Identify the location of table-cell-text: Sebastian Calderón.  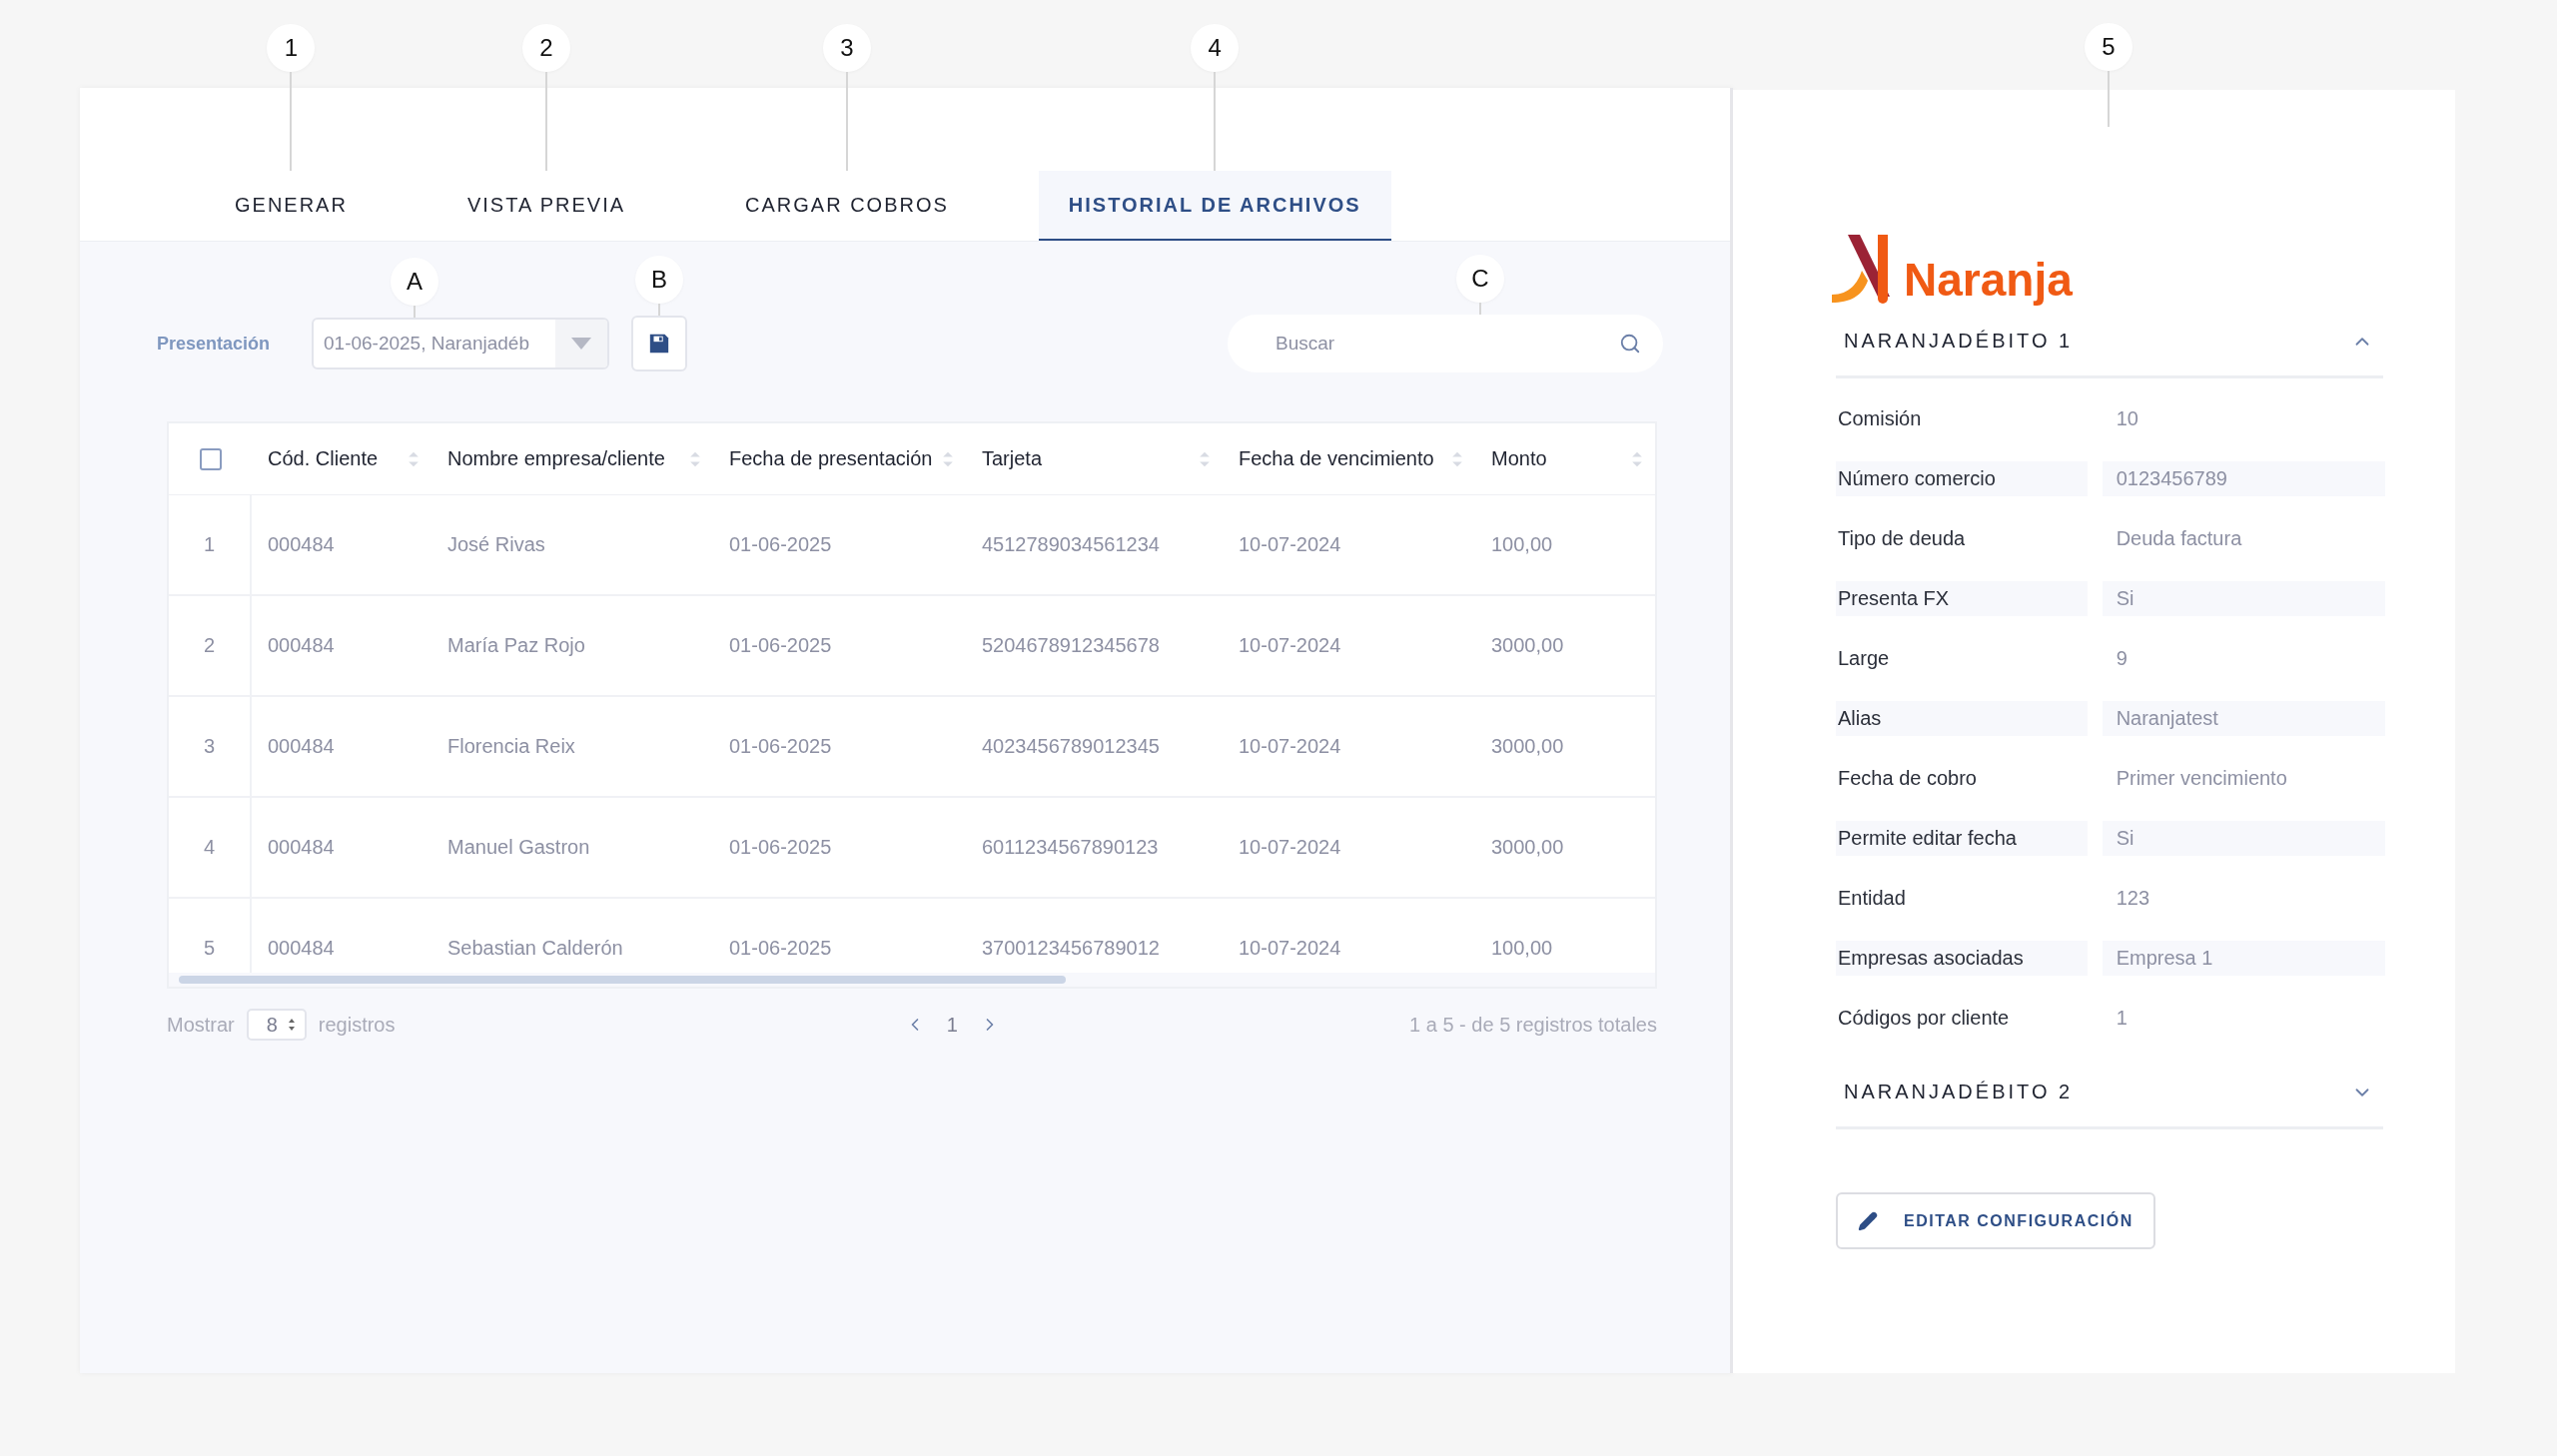
(535, 949).